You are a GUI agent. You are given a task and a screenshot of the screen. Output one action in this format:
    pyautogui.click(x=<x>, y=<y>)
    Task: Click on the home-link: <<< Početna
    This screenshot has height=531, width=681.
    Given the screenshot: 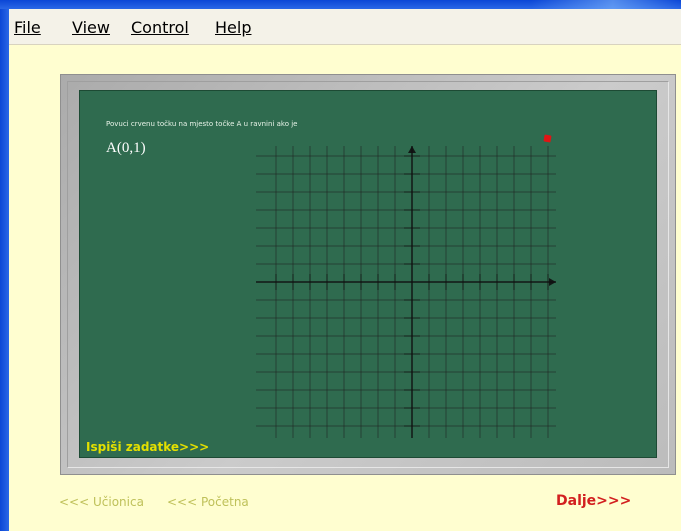 What is the action you would take?
    pyautogui.click(x=208, y=502)
    